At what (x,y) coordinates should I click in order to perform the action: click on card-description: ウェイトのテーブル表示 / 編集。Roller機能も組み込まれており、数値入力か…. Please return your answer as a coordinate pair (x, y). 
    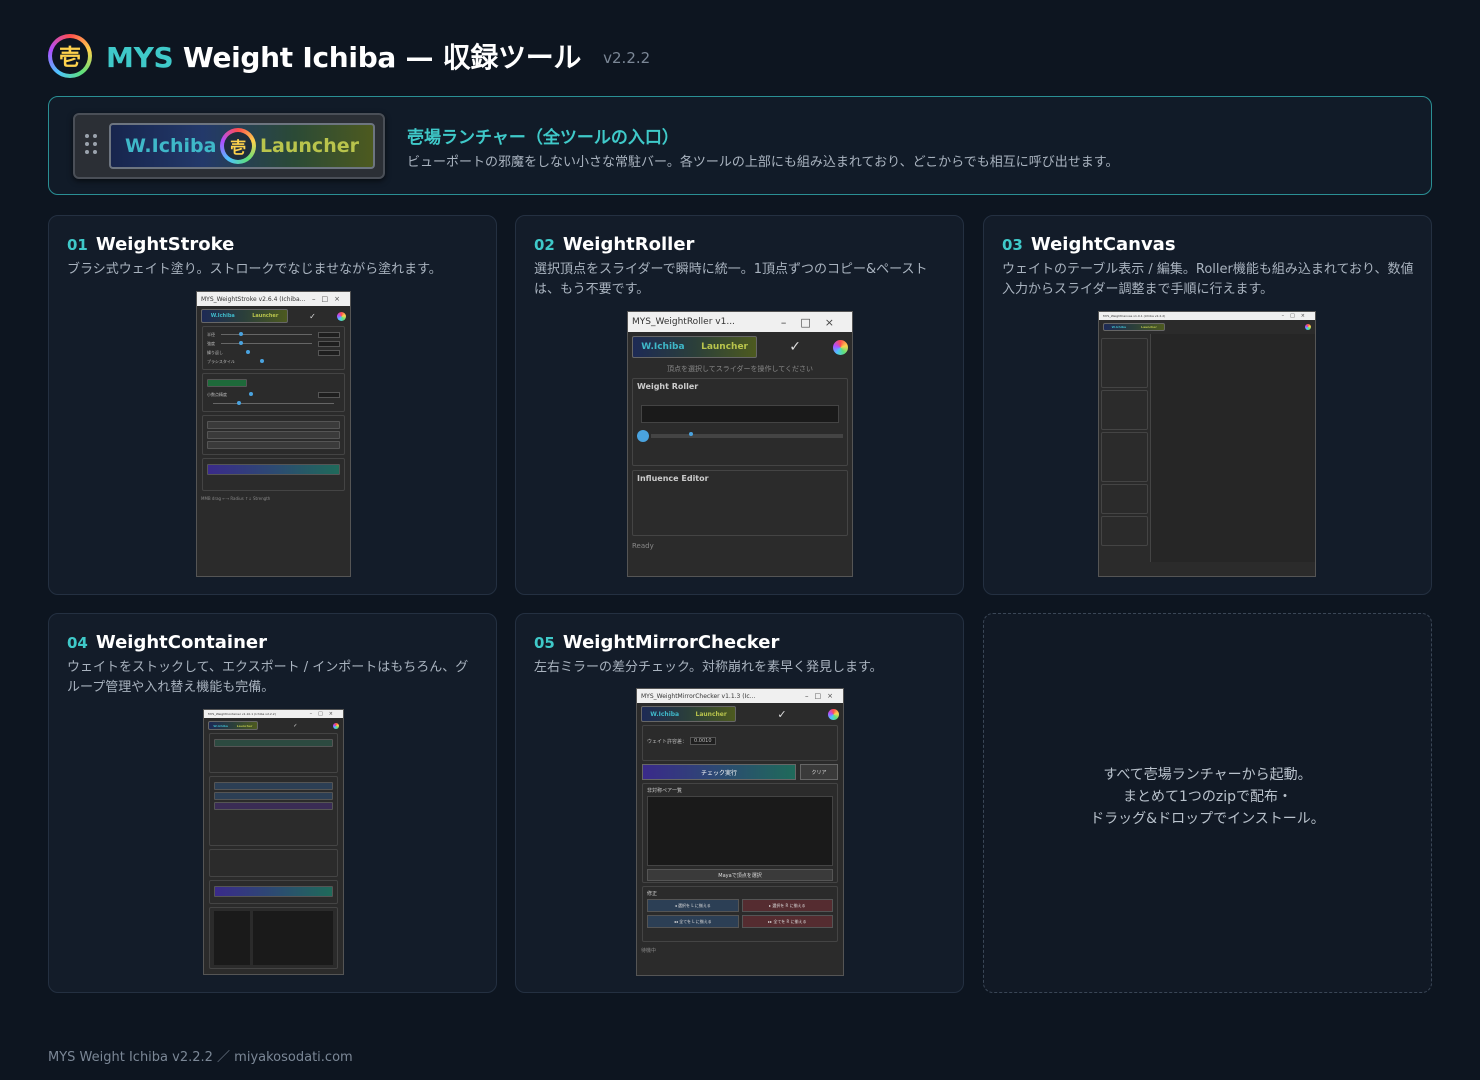
    Looking at the image, I should click on (1208, 279).